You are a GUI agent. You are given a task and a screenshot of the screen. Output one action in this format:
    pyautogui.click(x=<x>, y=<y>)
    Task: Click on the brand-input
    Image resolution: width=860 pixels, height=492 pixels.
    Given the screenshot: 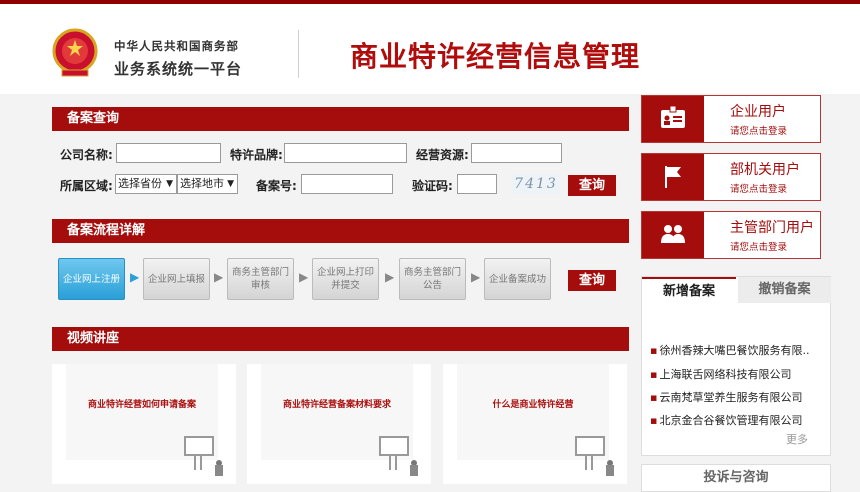 What is the action you would take?
    pyautogui.click(x=345, y=153)
    